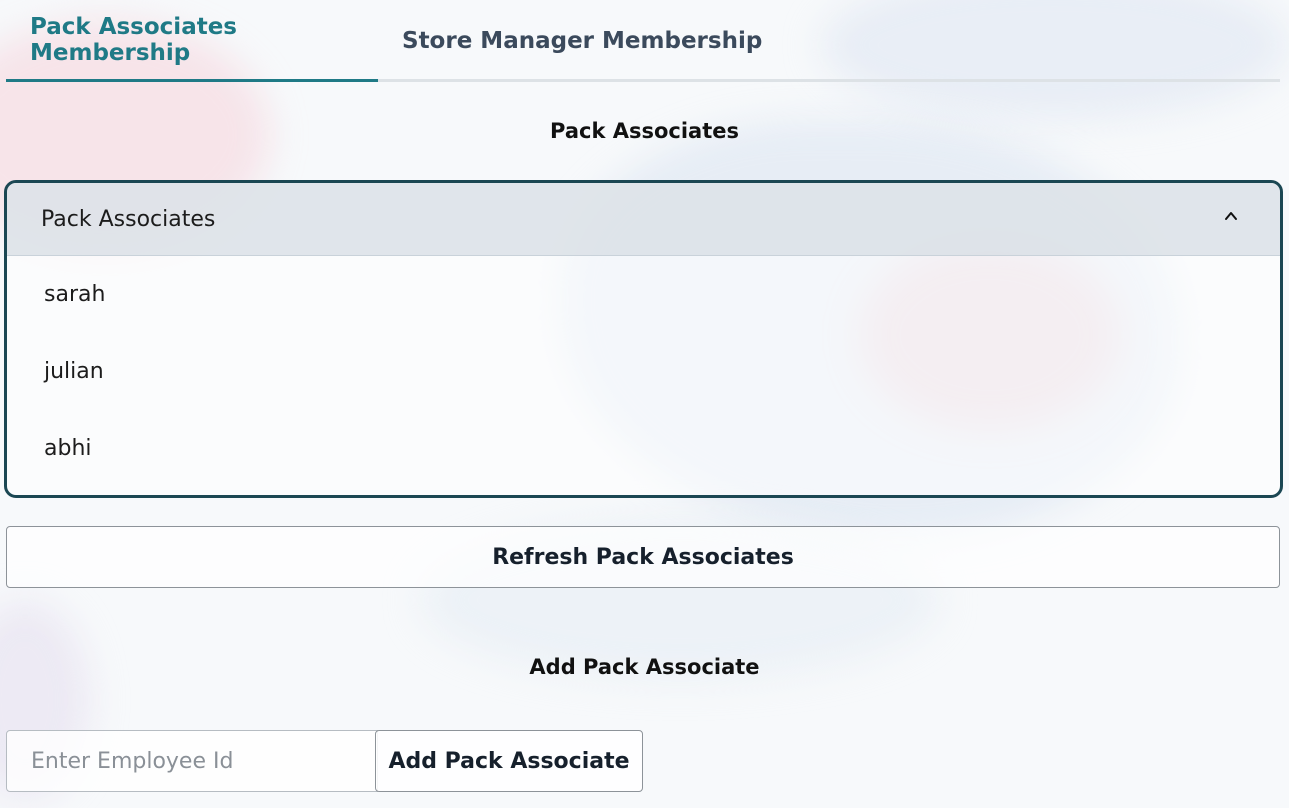  What do you see at coordinates (192, 761) in the screenshot?
I see `employee-id-input` at bounding box center [192, 761].